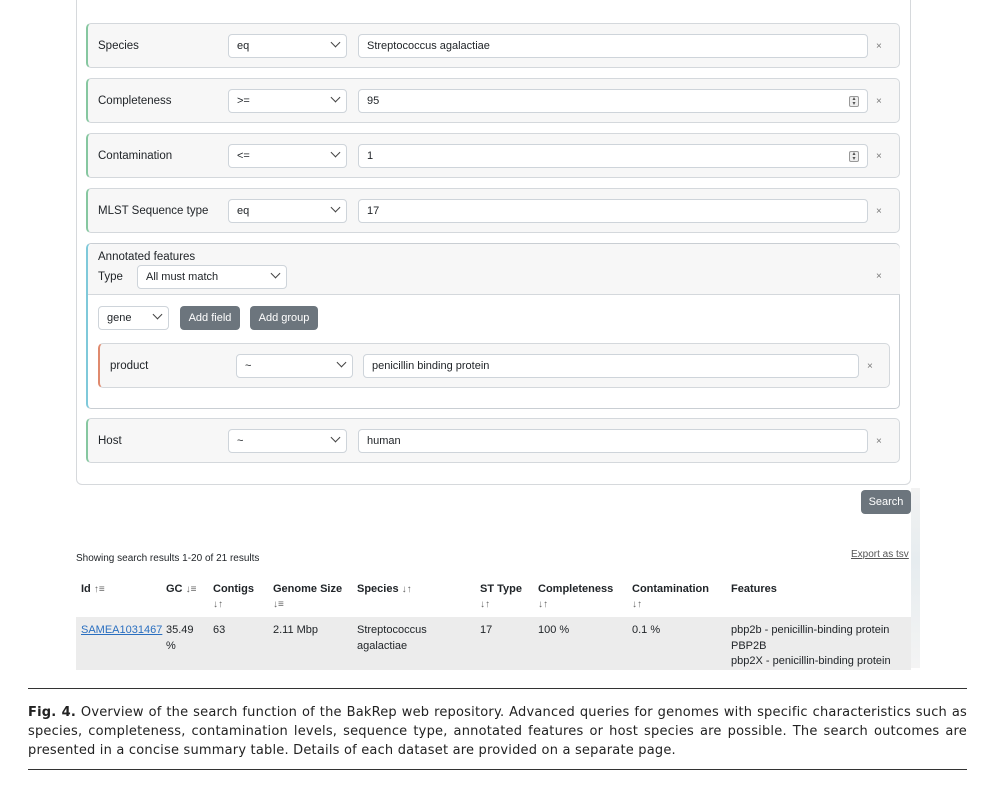 The width and height of the screenshot is (1000, 795). Describe the element at coordinates (121, 631) in the screenshot. I see `sample-id-link: SAMEA1031467` at that location.